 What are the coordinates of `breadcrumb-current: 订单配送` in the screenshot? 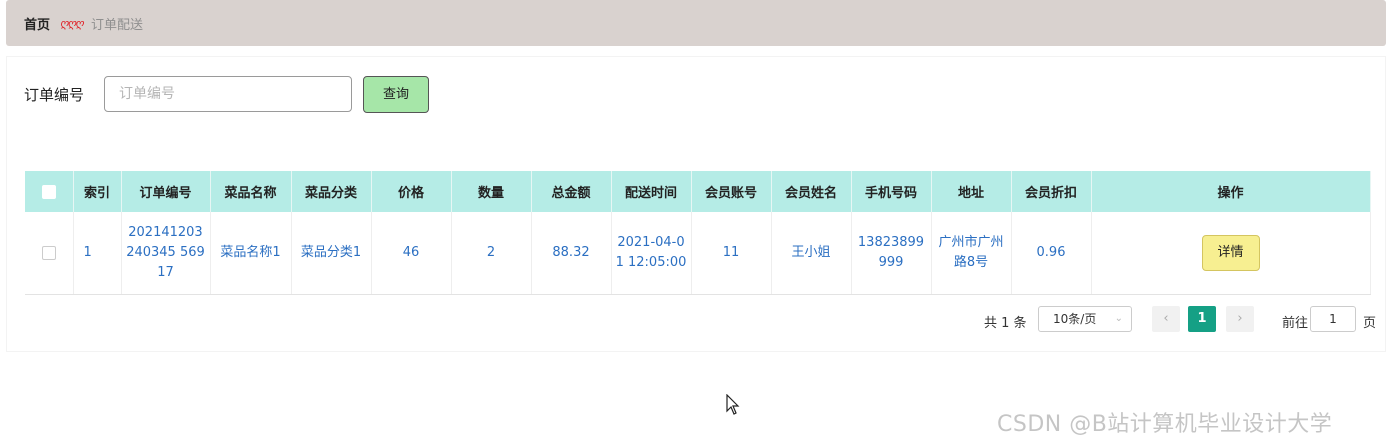 It's located at (116, 25).